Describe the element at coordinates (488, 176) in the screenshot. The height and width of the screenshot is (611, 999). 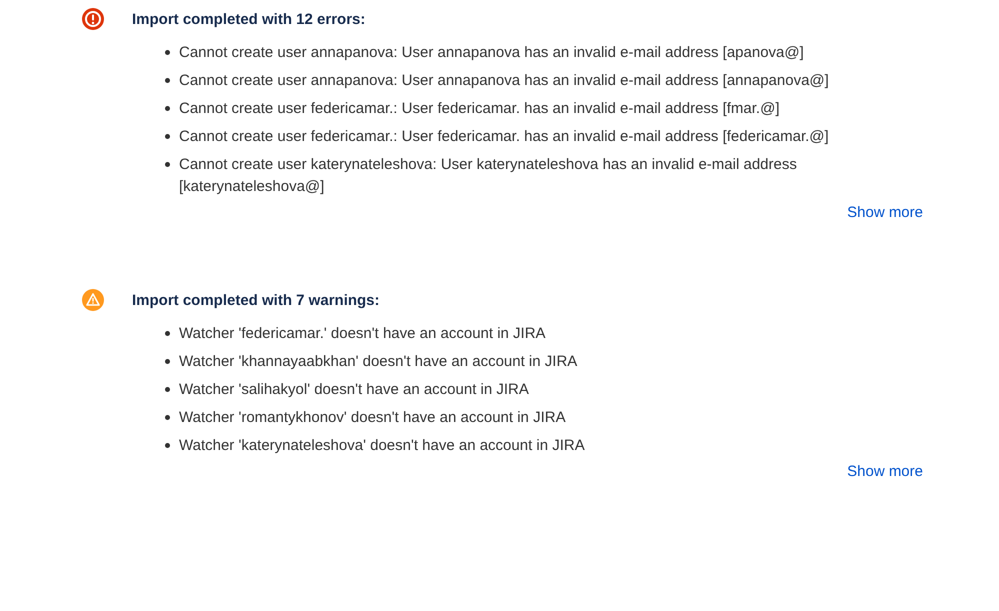
I see `message-text: Cannot create user katerynateleshova: User katerynateleshova has an invalid e-mail address [katerynateleshova@]` at that location.